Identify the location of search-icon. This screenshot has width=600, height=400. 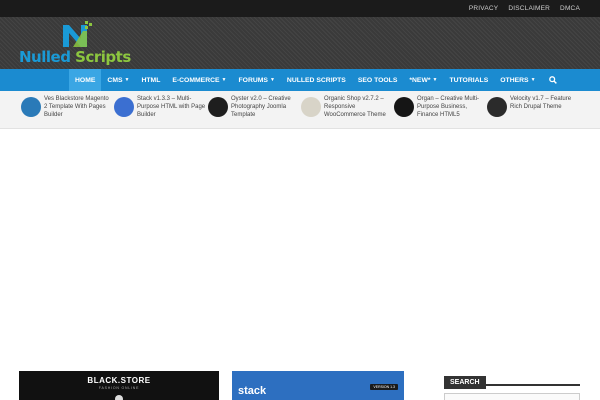
(552, 80).